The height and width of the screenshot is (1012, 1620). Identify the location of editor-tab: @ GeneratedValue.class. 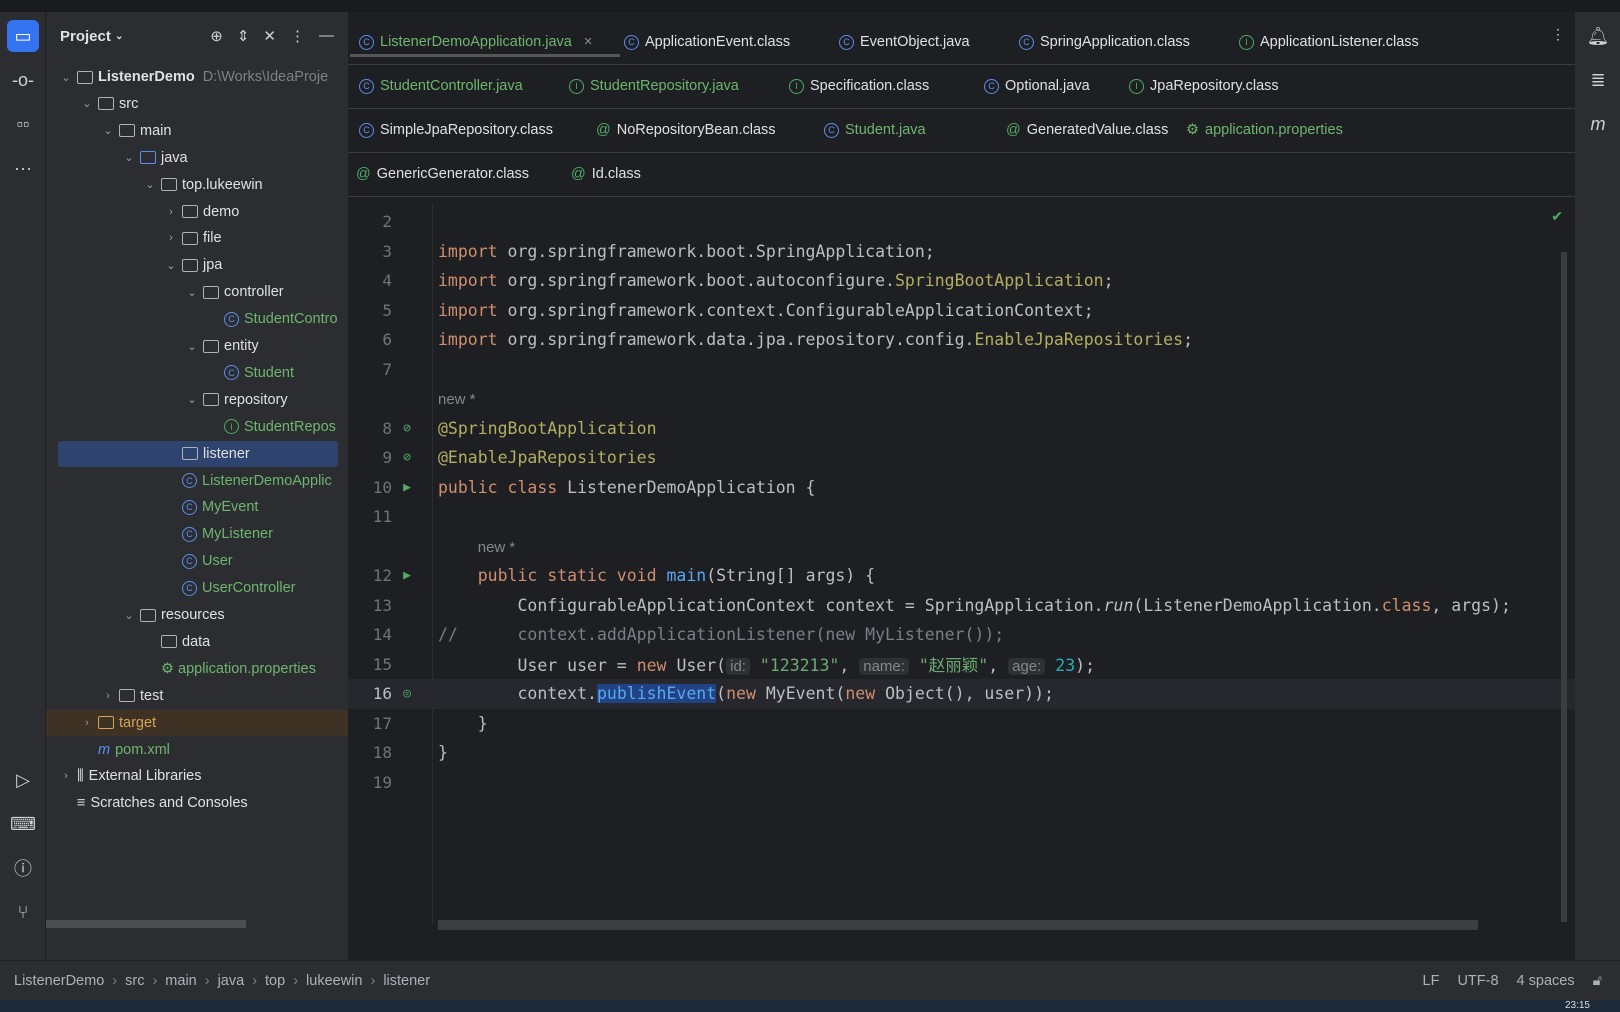
(1087, 130).